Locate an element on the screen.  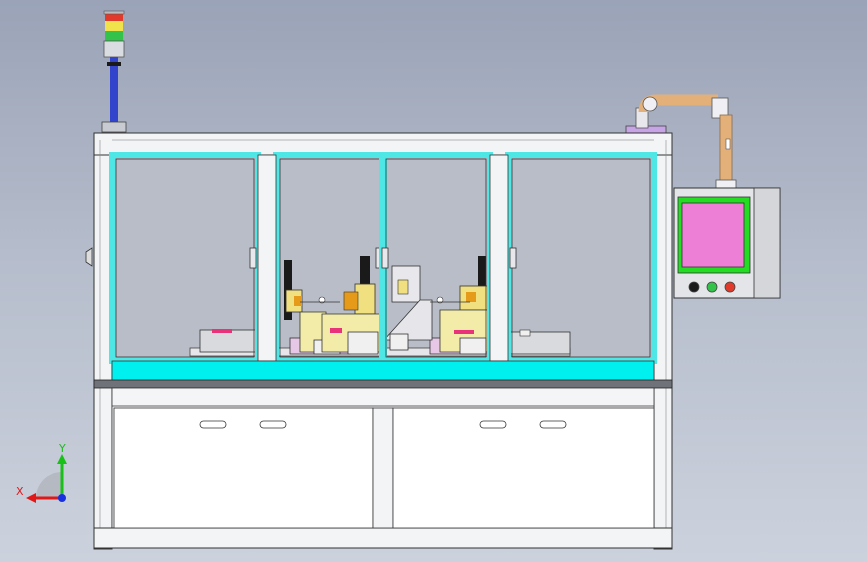
control-box is located at coordinates (727, 243).